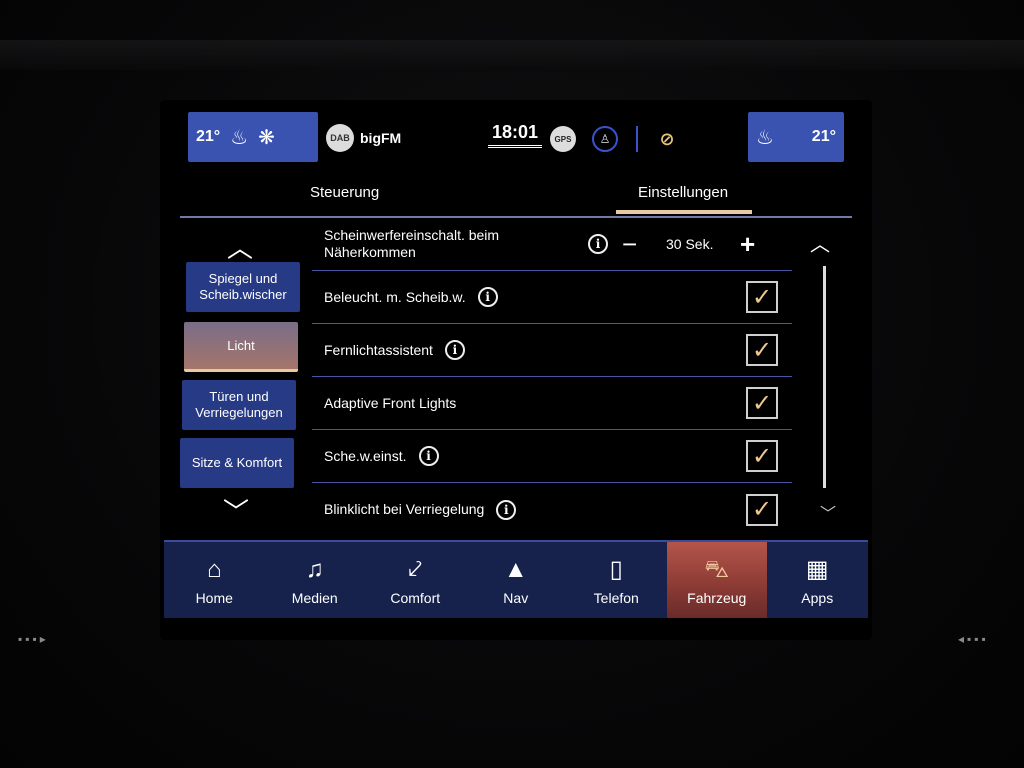 The height and width of the screenshot is (768, 1024). I want to click on category-scroll-down-icon: ﹀, so click(236, 510).